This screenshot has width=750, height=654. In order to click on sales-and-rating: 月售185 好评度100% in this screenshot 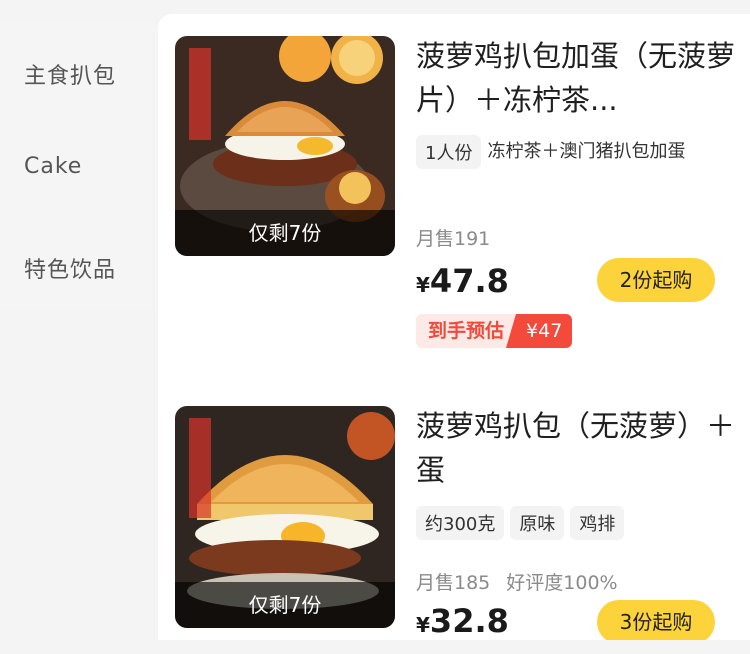, I will do `click(517, 581)`.